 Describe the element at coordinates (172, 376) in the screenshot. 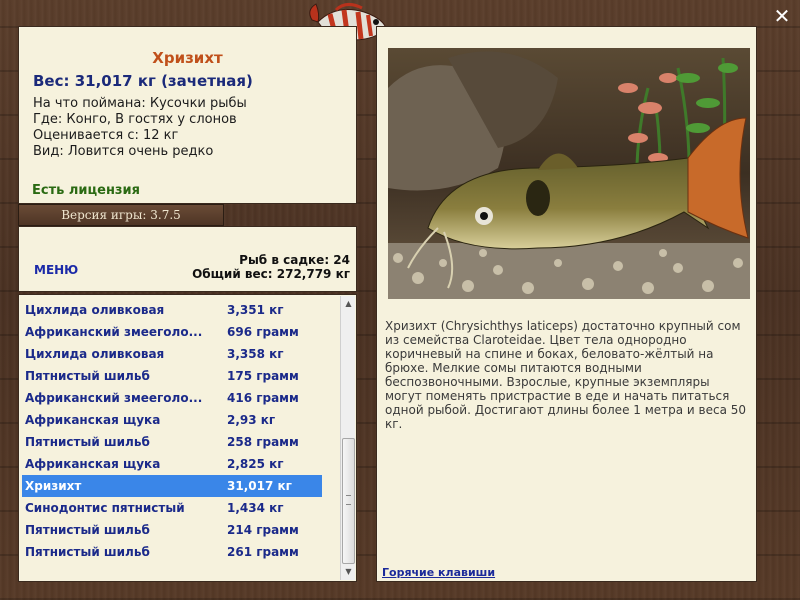

I see `catch-list-item: Пятнистый шильб 175 грамм` at that location.